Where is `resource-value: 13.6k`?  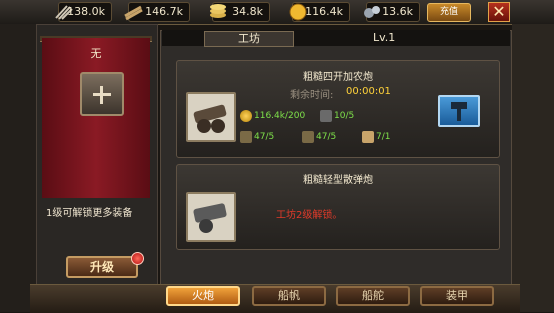 resource-value: 13.6k is located at coordinates (397, 11).